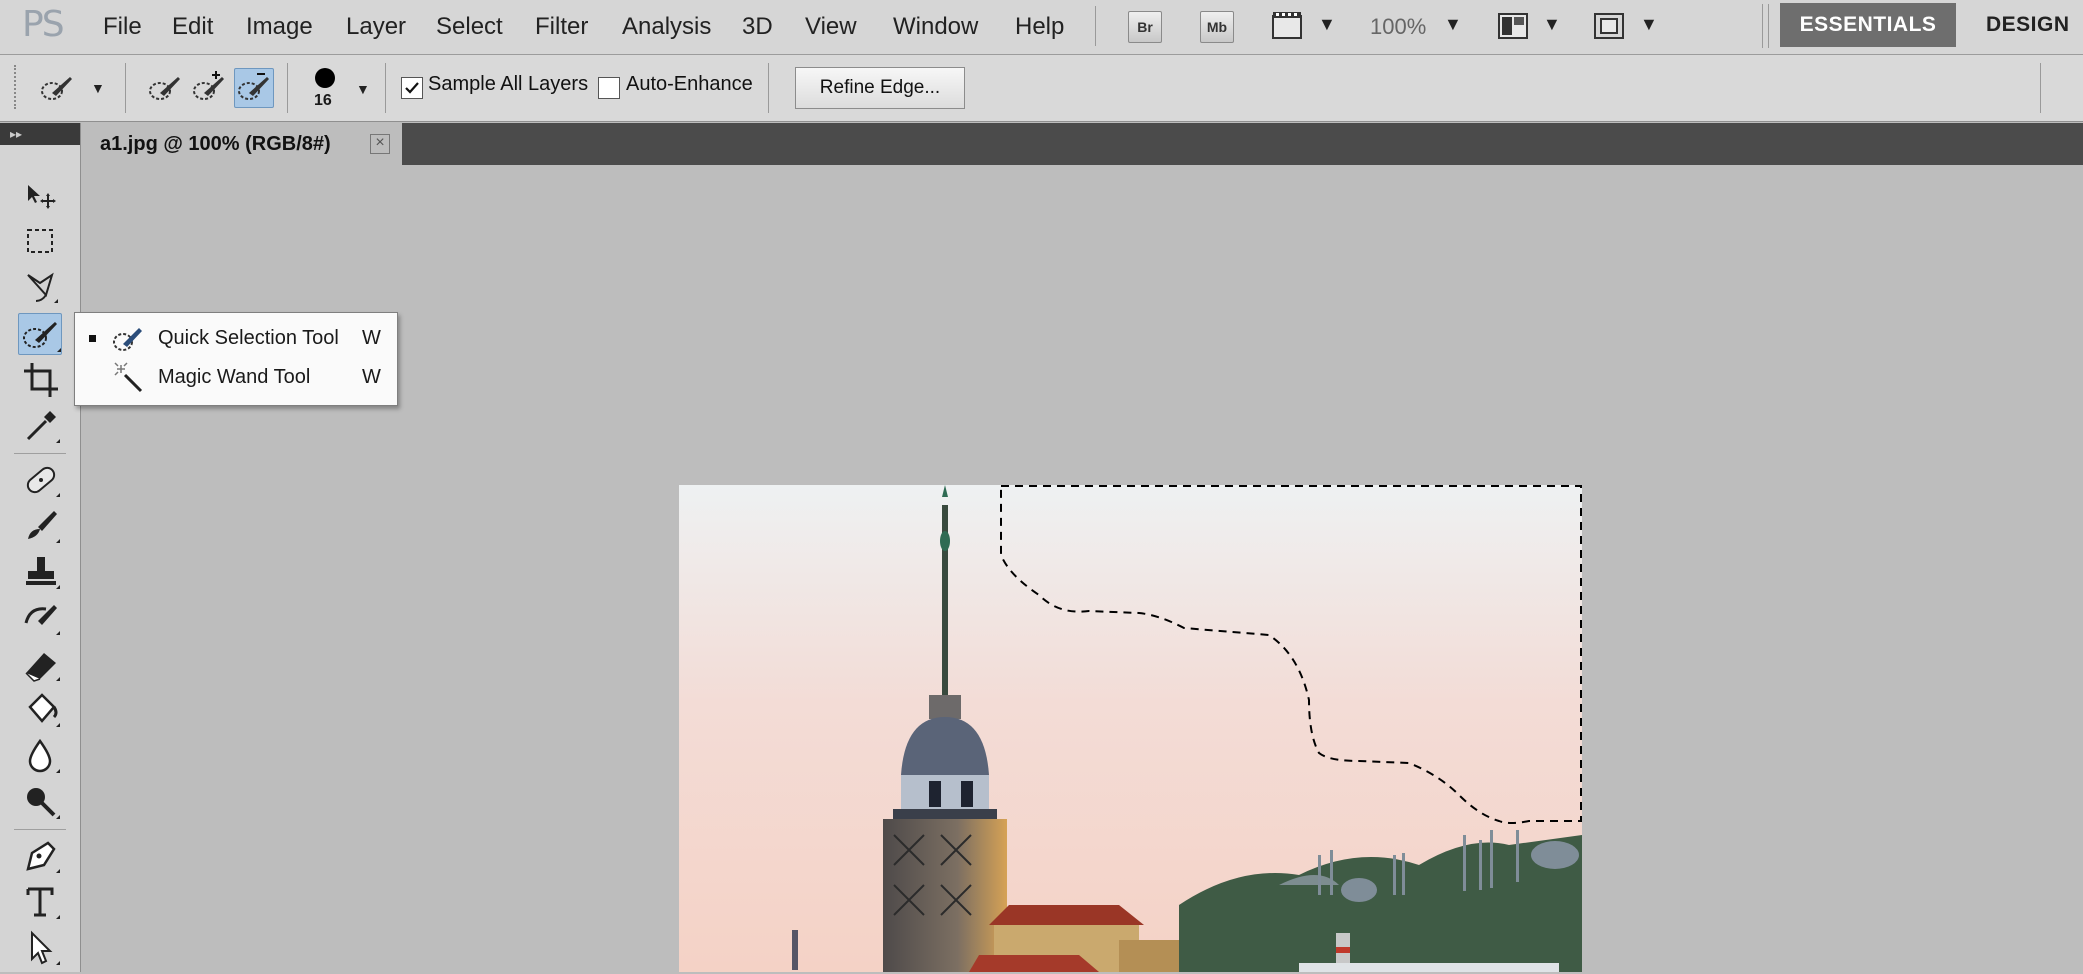 The height and width of the screenshot is (974, 2083). What do you see at coordinates (40, 480) in the screenshot?
I see `healing-icon` at bounding box center [40, 480].